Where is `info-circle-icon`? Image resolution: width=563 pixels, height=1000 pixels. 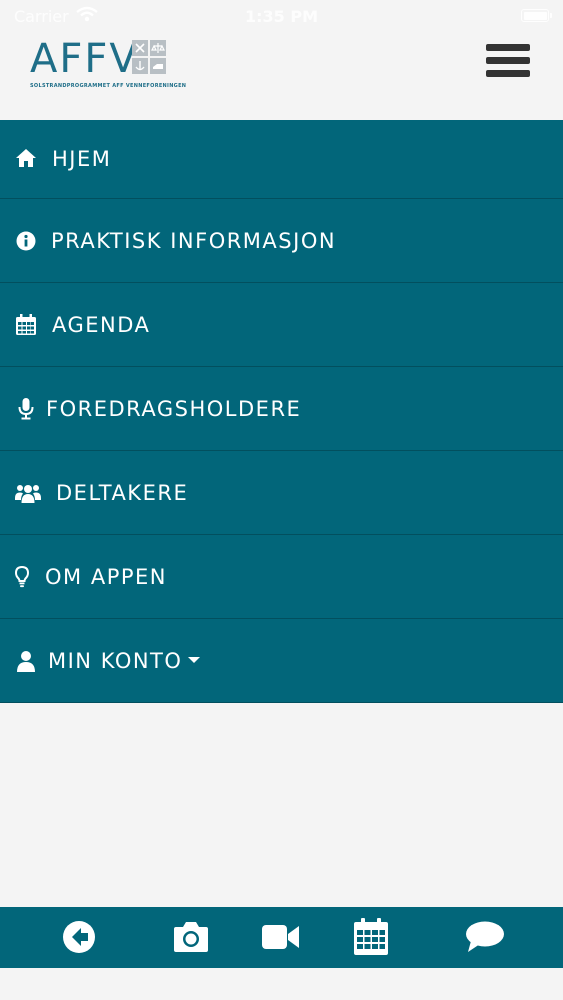 info-circle-icon is located at coordinates (26, 241).